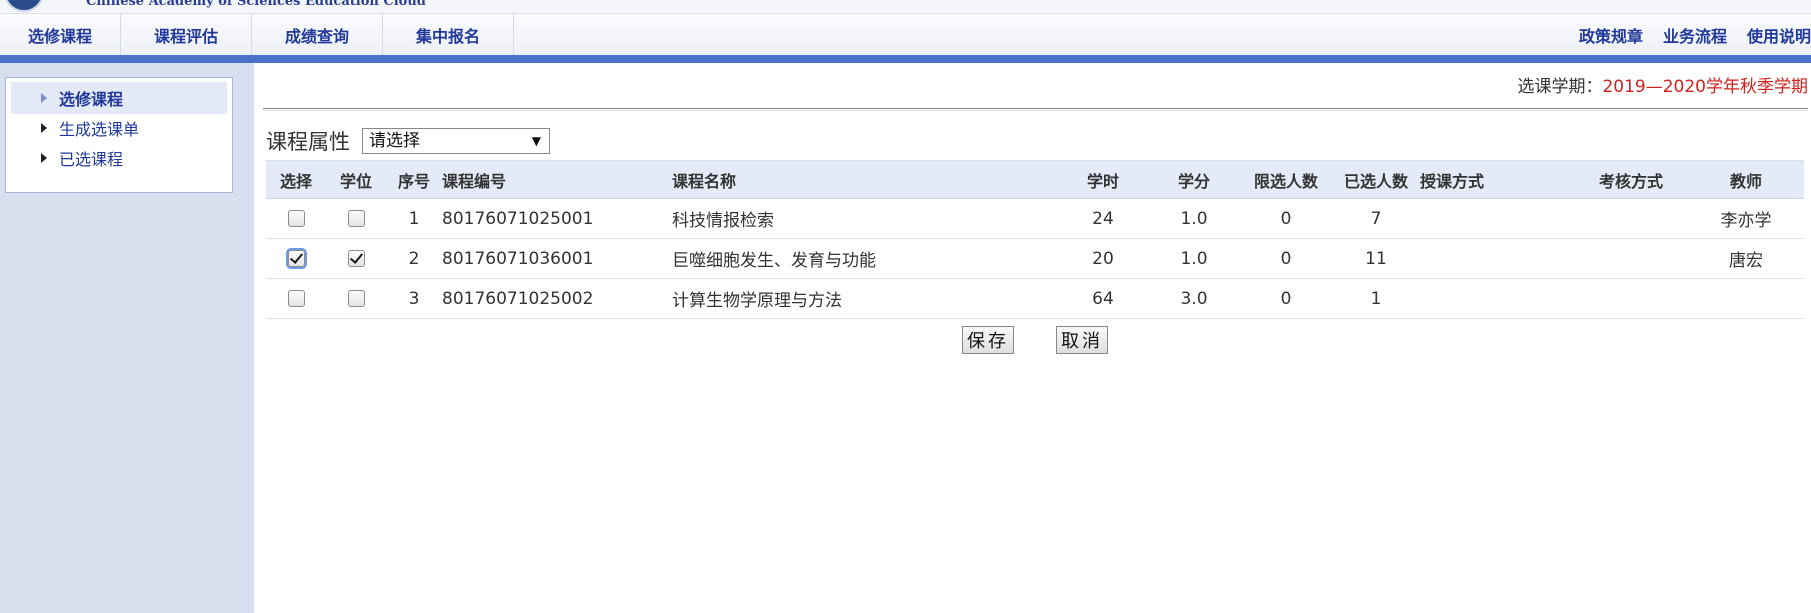 Image resolution: width=1811 pixels, height=613 pixels. Describe the element at coordinates (557, 179) in the screenshot. I see `col-header-code: 课程编号` at that location.